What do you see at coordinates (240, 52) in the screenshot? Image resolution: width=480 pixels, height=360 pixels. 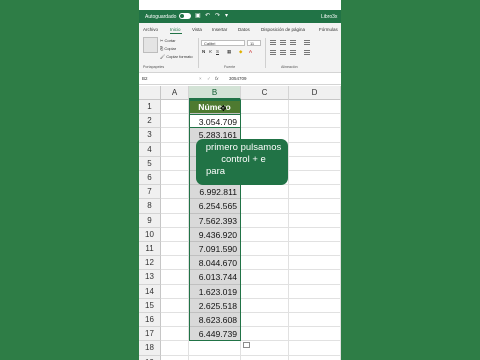 I see `fill-color-icon: ◆` at bounding box center [240, 52].